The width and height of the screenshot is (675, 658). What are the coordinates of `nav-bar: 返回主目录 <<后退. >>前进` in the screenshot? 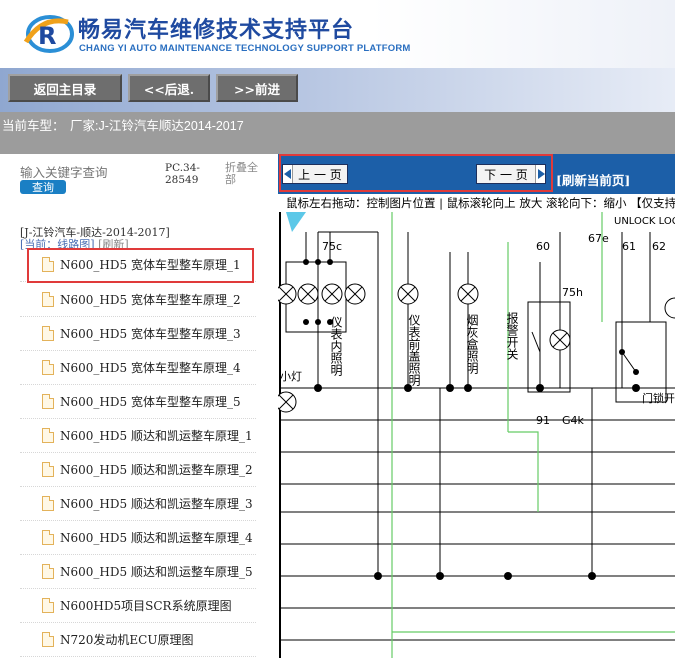 It's located at (337, 90).